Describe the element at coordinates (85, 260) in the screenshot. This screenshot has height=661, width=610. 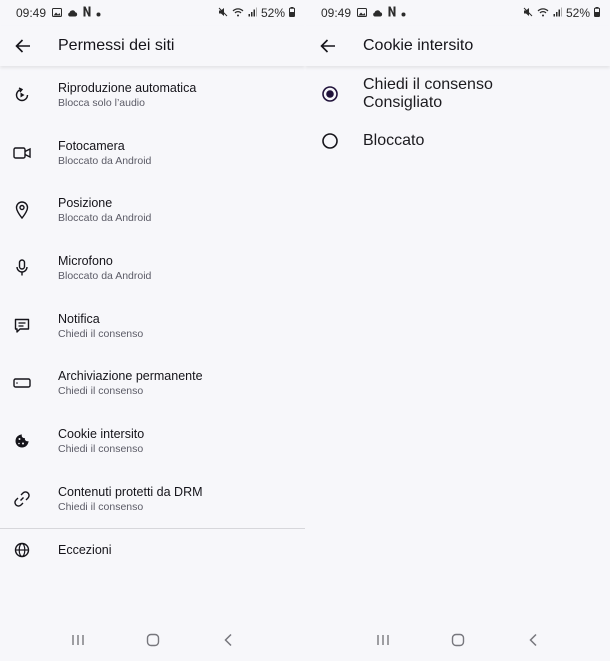
I see `item-label: Microfono` at that location.